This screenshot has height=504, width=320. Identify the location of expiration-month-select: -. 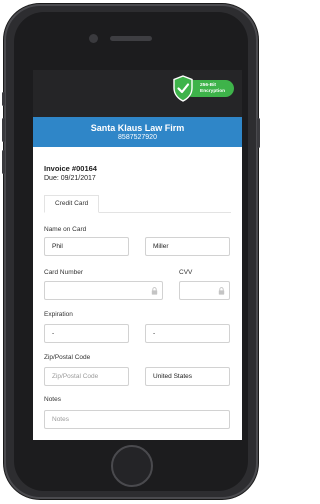
(86, 333).